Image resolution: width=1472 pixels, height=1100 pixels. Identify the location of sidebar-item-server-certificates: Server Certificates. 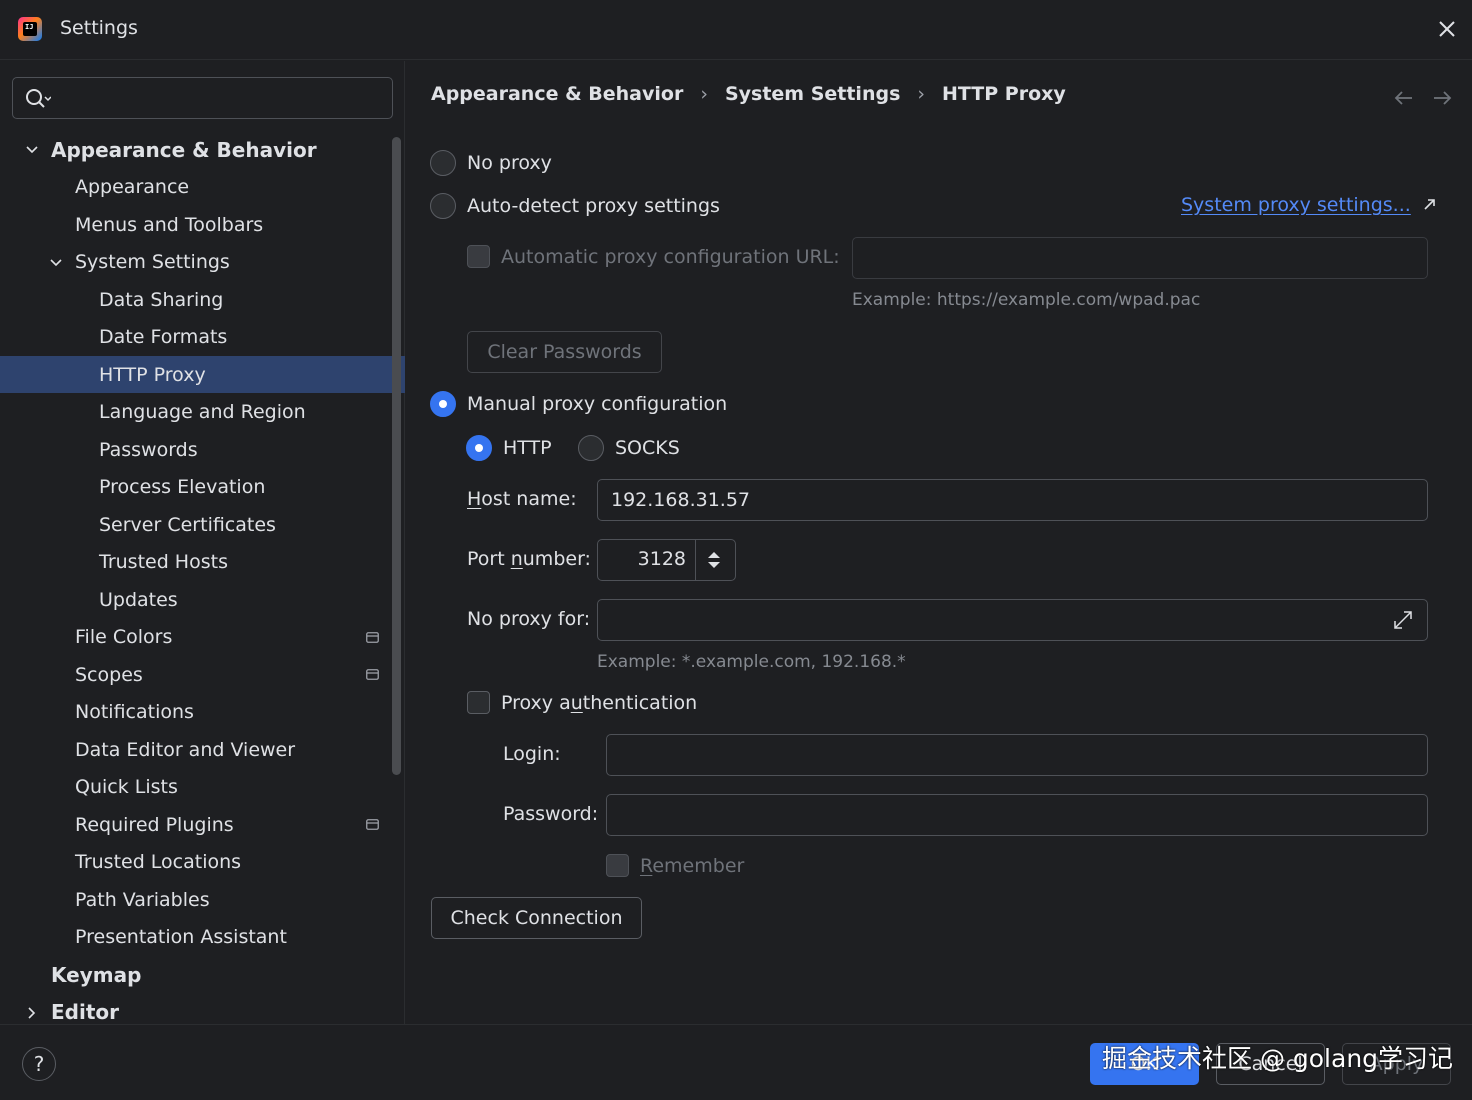
(202, 524).